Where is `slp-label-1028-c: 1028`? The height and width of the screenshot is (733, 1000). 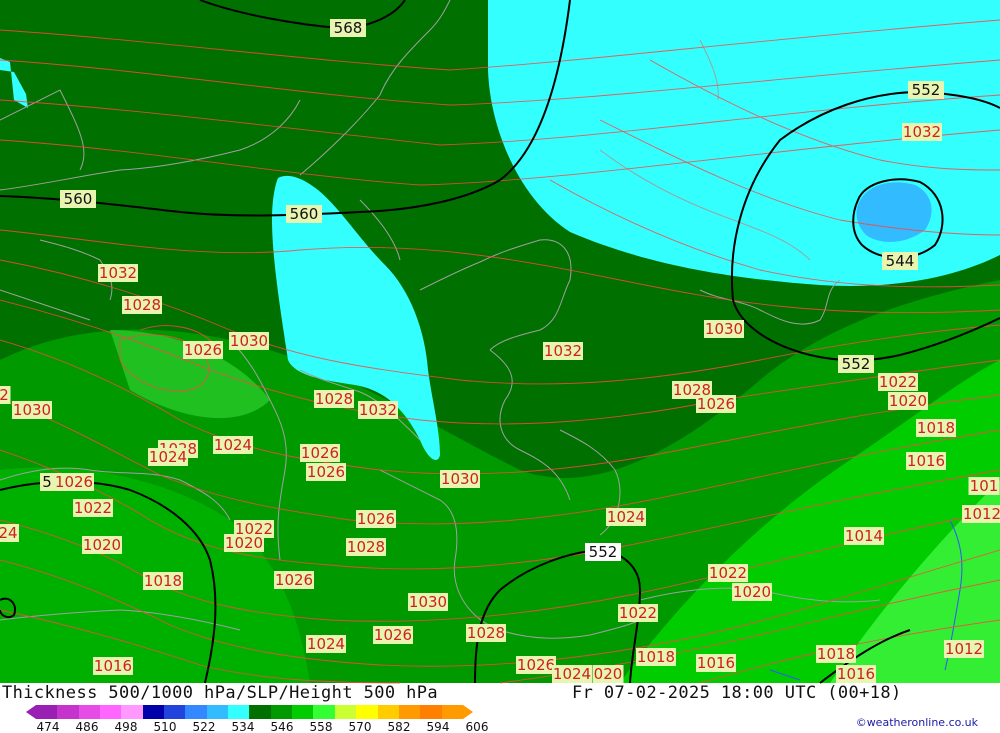
slp-label-1028-c: 1028 is located at coordinates (366, 547).